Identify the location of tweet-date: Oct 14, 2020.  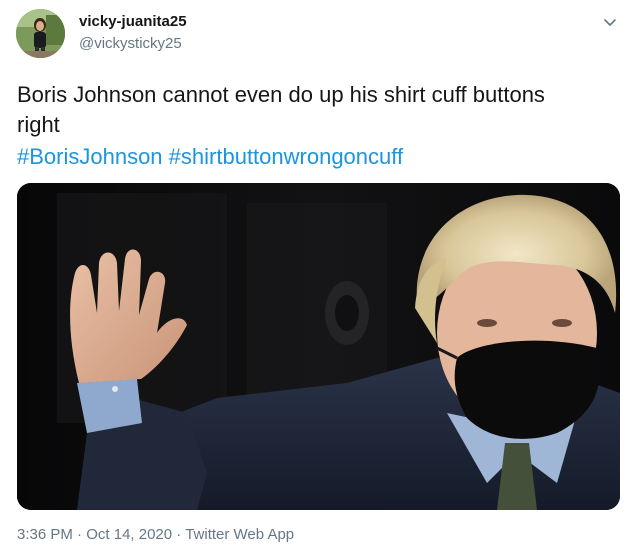
(129, 534).